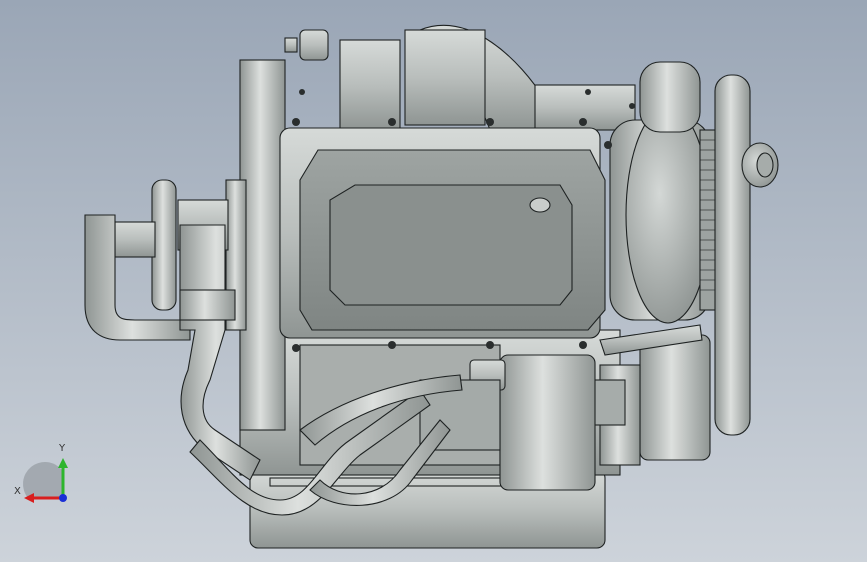 Image resolution: width=867 pixels, height=562 pixels. Describe the element at coordinates (45, 480) in the screenshot. I see `coordinate-triad` at that location.